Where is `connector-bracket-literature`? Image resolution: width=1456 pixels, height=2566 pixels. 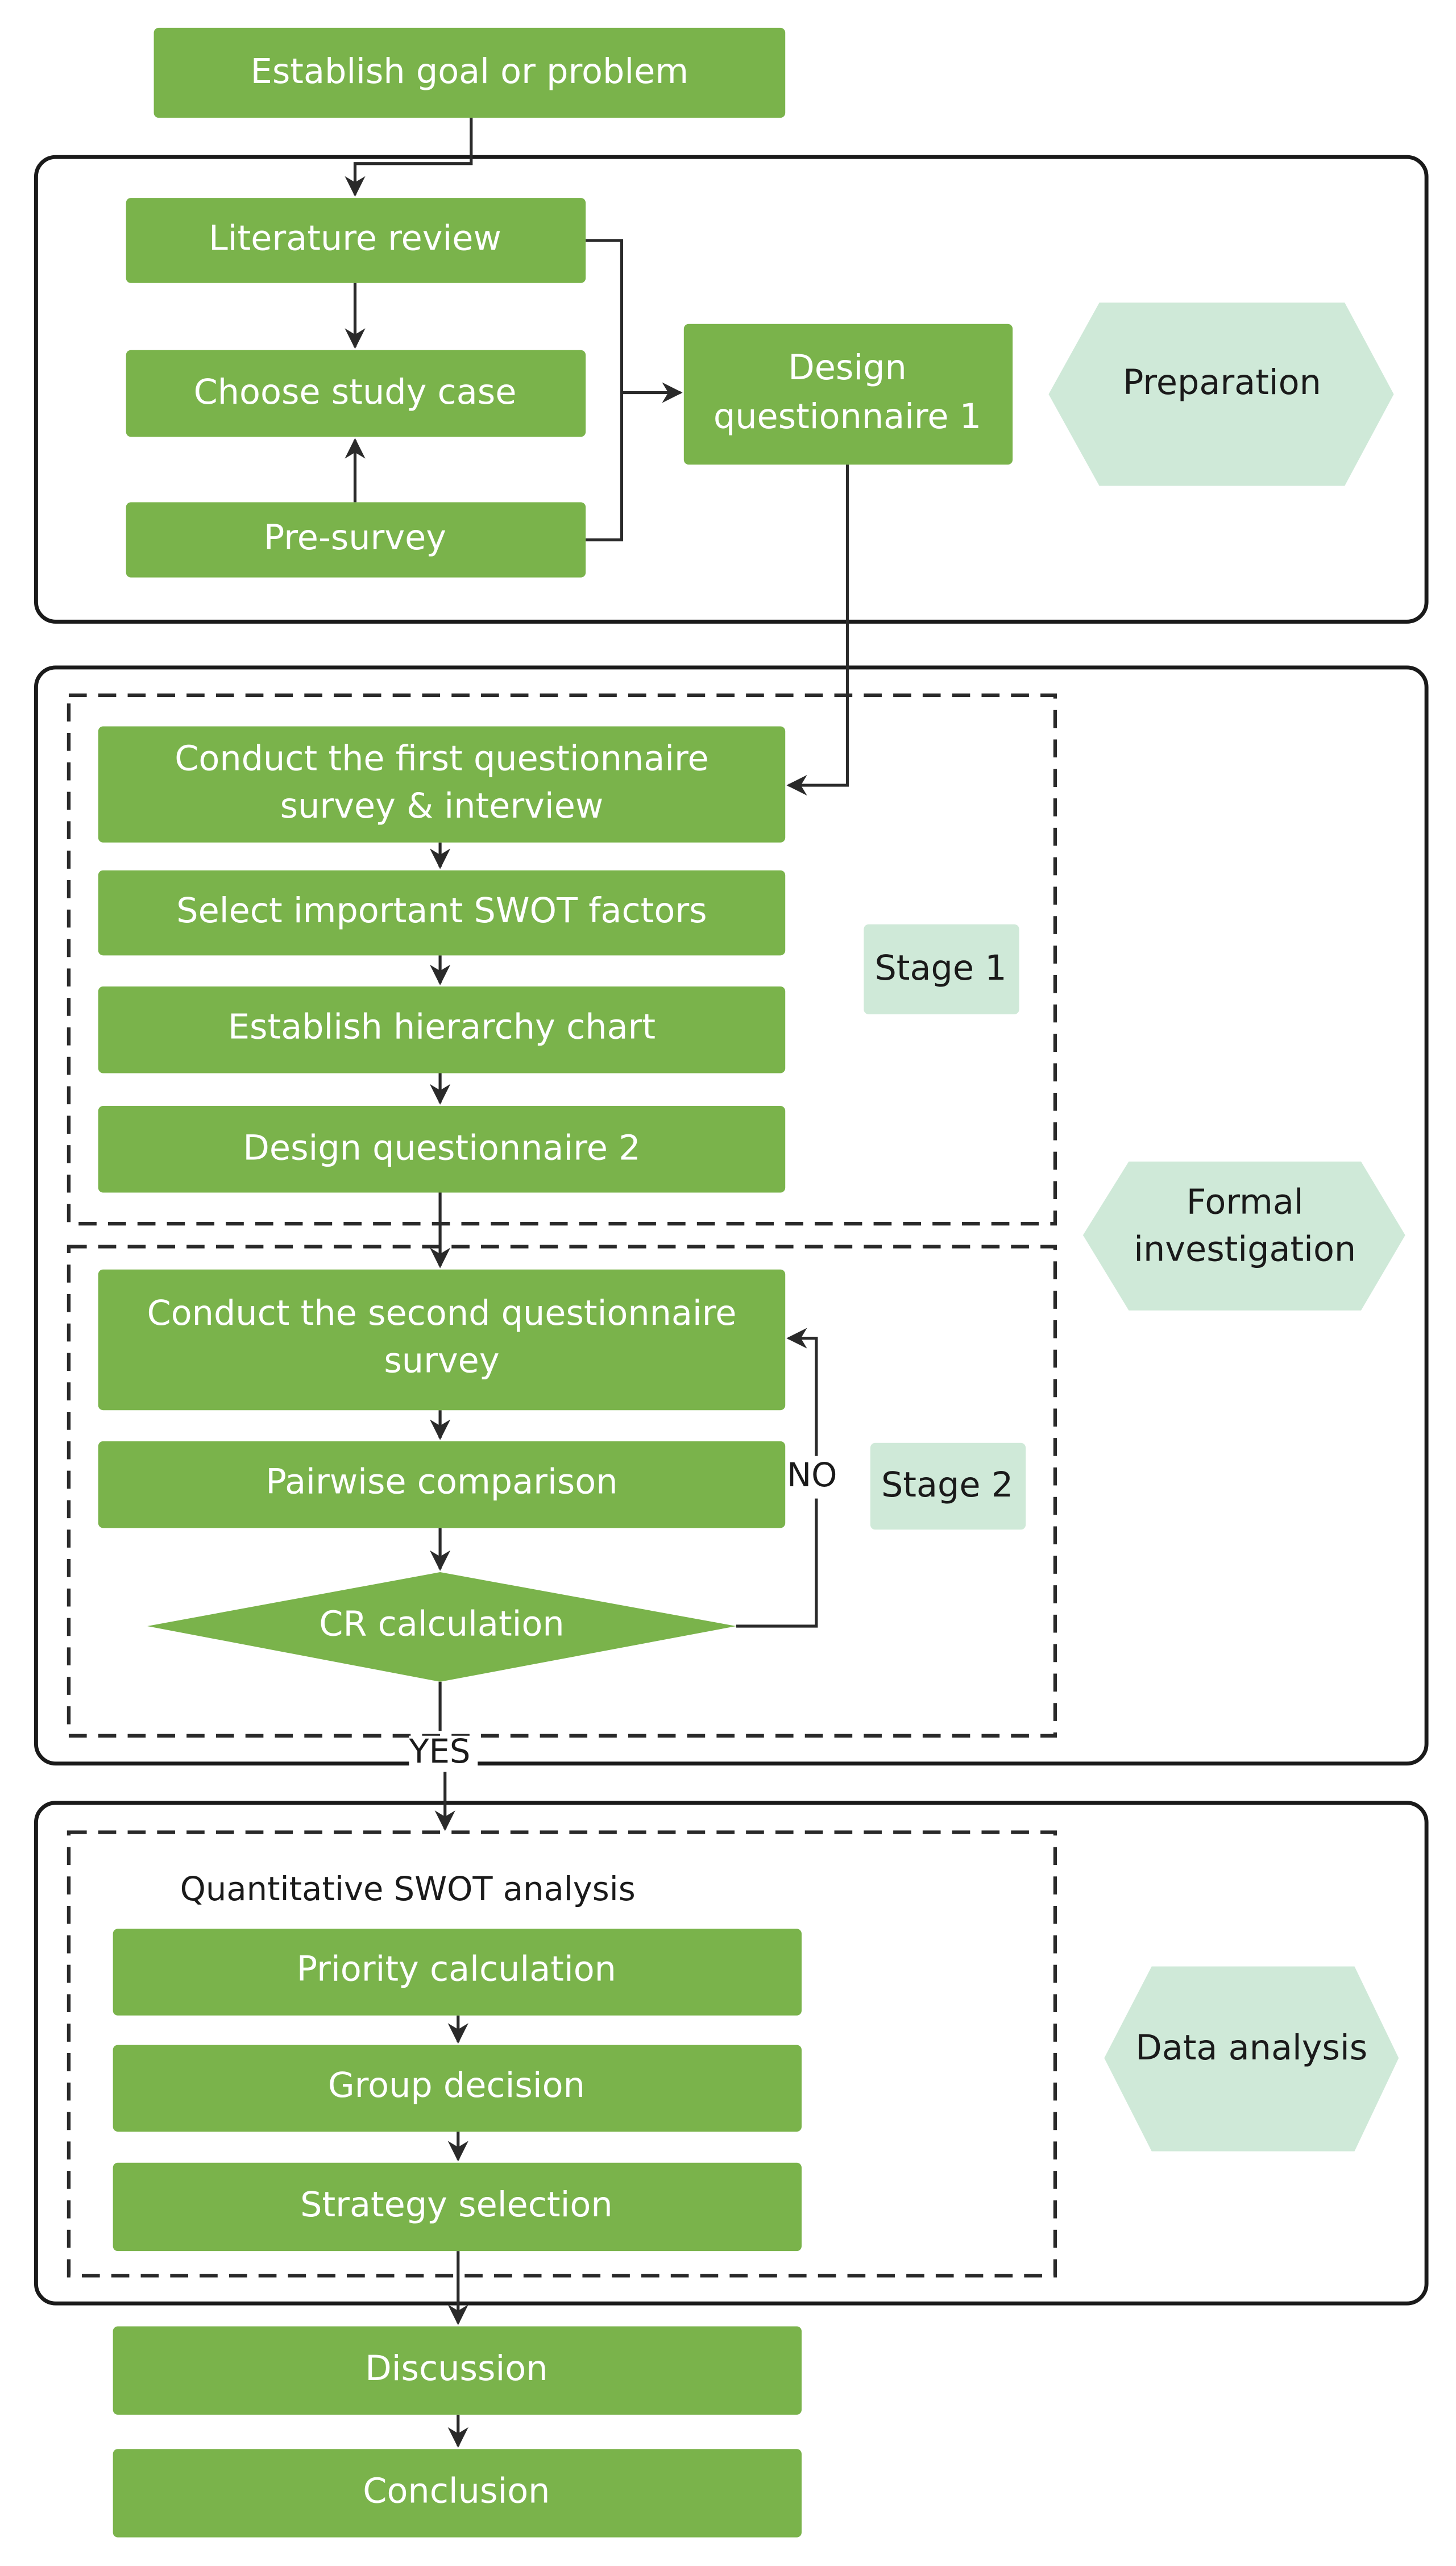
connector-bracket-literature is located at coordinates (605, 390).